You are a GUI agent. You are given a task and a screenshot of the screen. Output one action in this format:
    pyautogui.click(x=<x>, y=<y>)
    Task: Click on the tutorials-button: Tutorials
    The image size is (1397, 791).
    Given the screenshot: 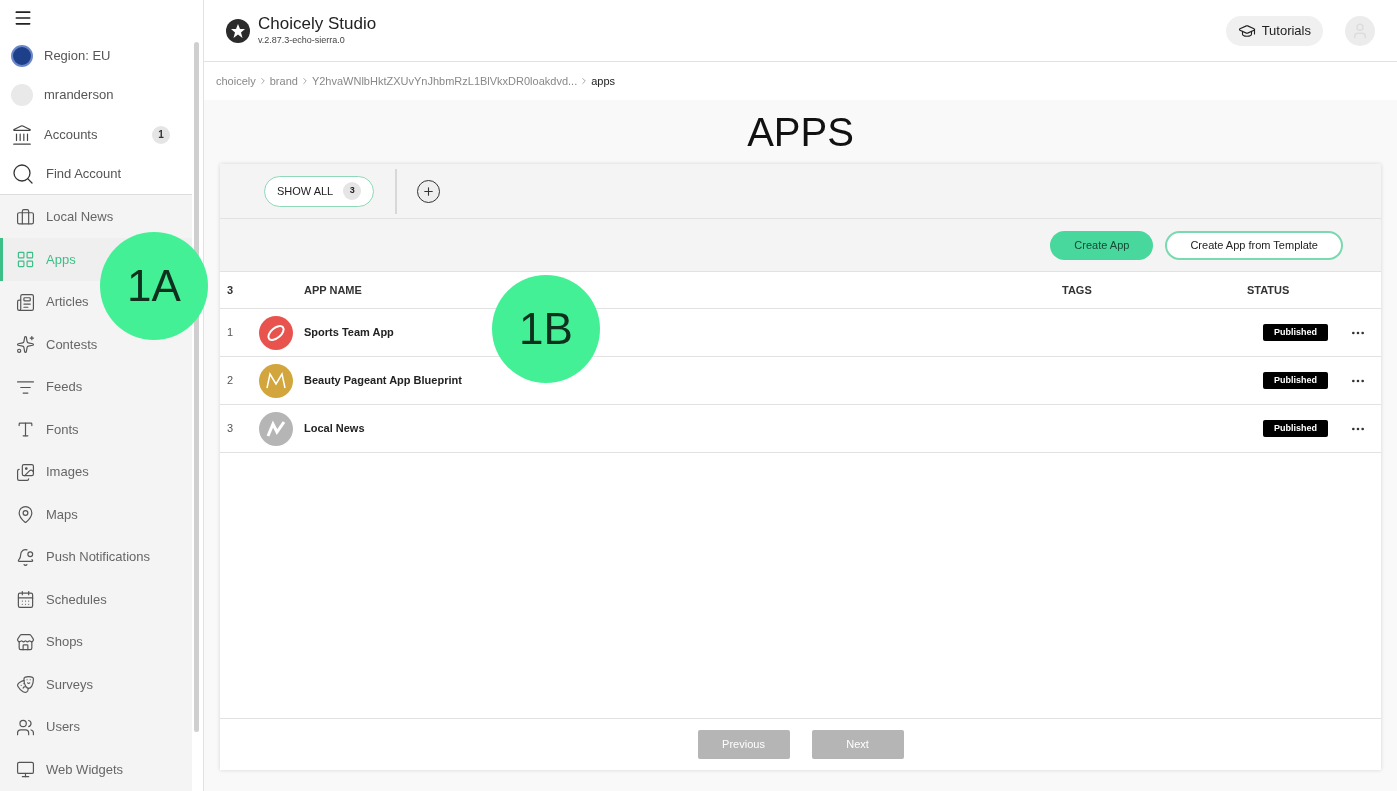 What is the action you would take?
    pyautogui.click(x=1274, y=30)
    